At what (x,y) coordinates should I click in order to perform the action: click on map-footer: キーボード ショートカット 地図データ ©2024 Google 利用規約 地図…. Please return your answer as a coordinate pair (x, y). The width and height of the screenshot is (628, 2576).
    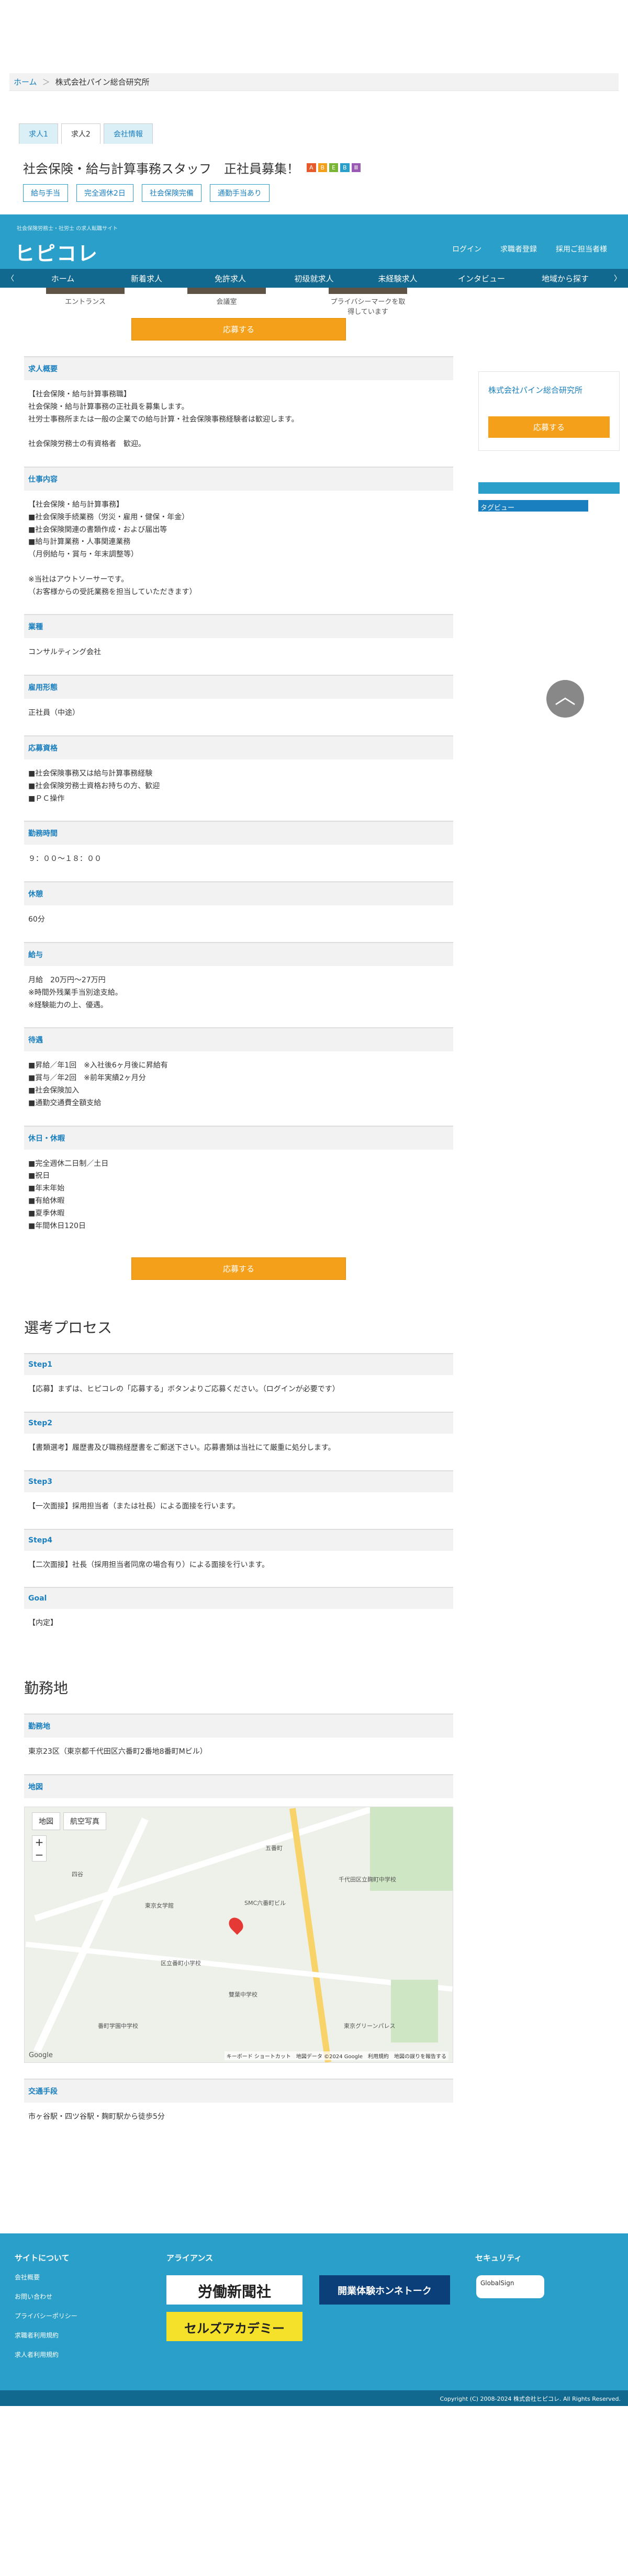
    Looking at the image, I should click on (336, 2056).